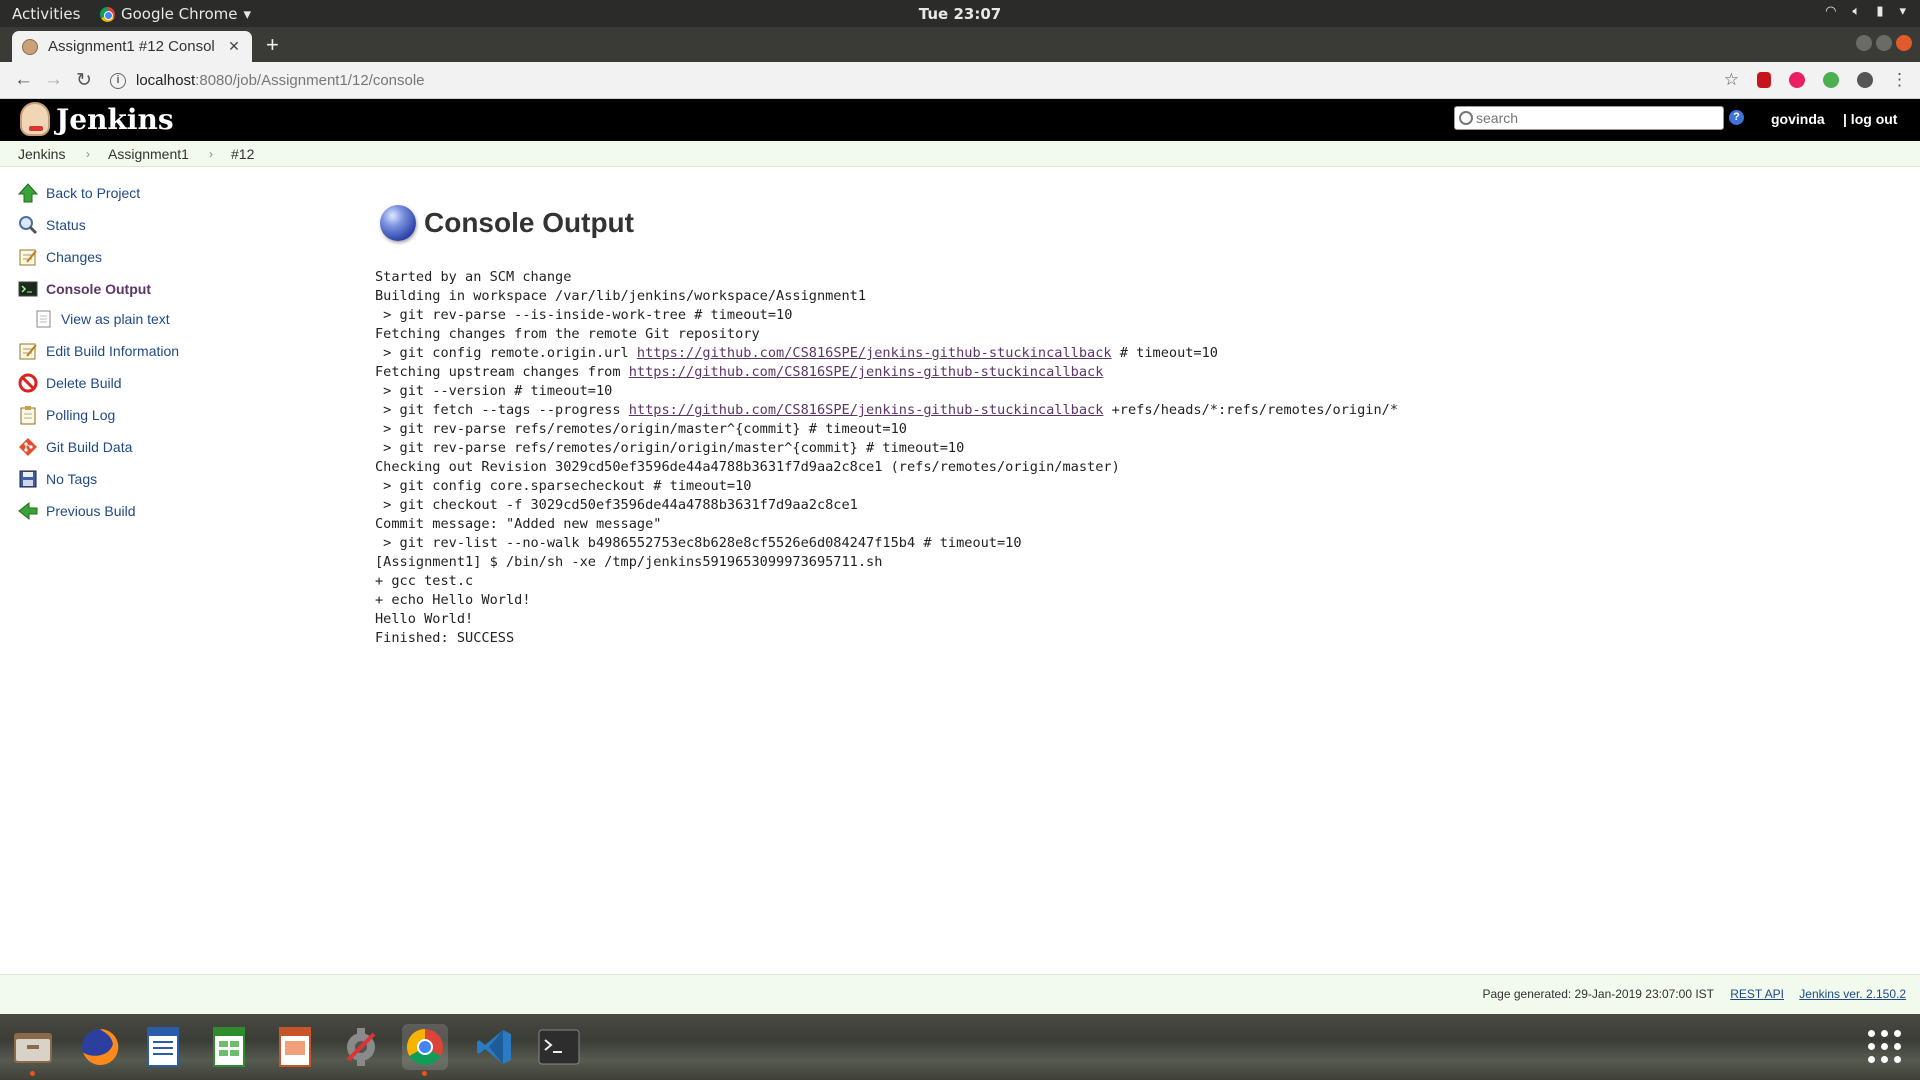 The width and height of the screenshot is (1920, 1080). What do you see at coordinates (495, 1047) in the screenshot?
I see `vscode-icon` at bounding box center [495, 1047].